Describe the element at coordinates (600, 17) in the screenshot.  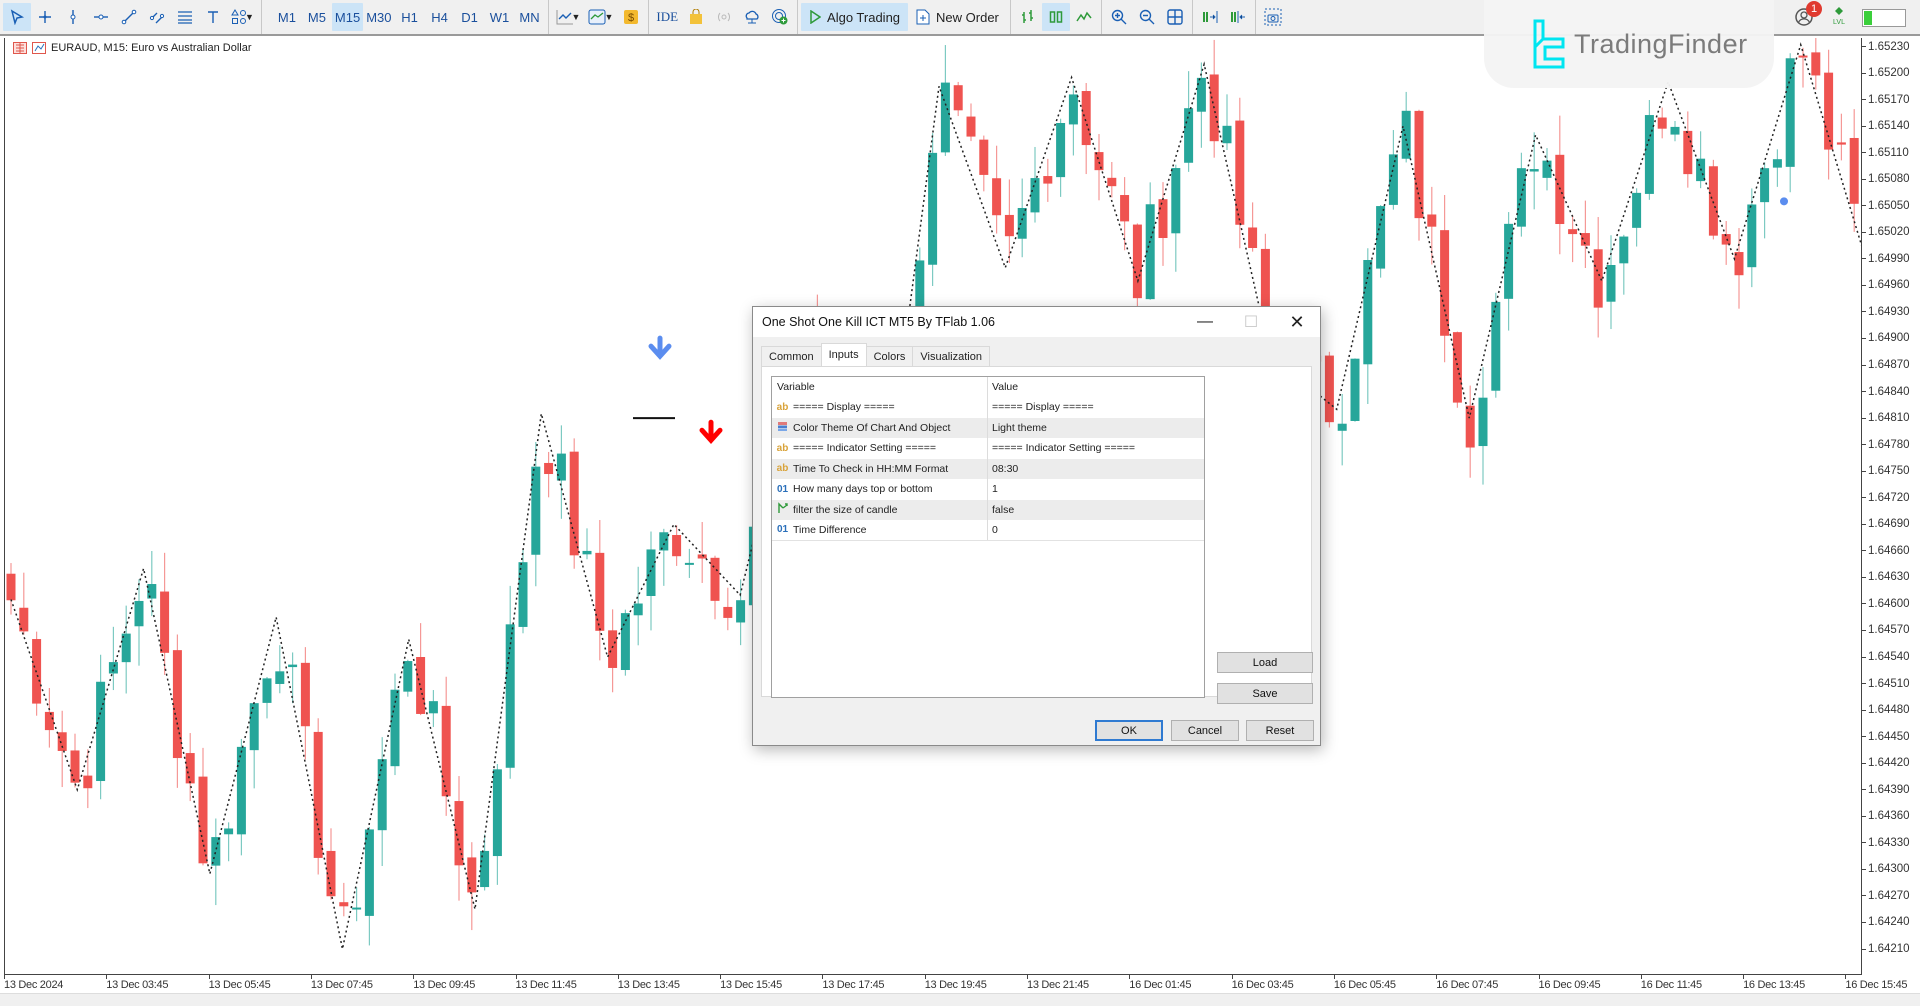
I see `indicators-button: ▼` at that location.